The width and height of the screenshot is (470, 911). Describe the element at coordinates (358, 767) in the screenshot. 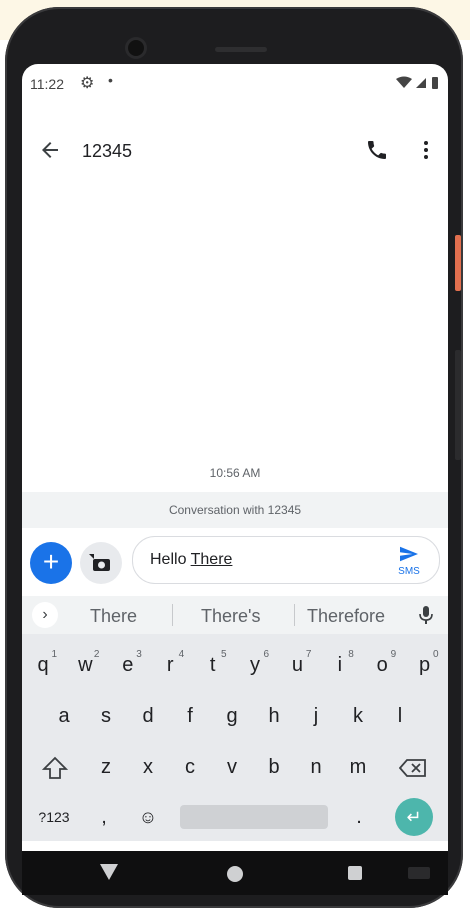

I see `key-m: m` at that location.